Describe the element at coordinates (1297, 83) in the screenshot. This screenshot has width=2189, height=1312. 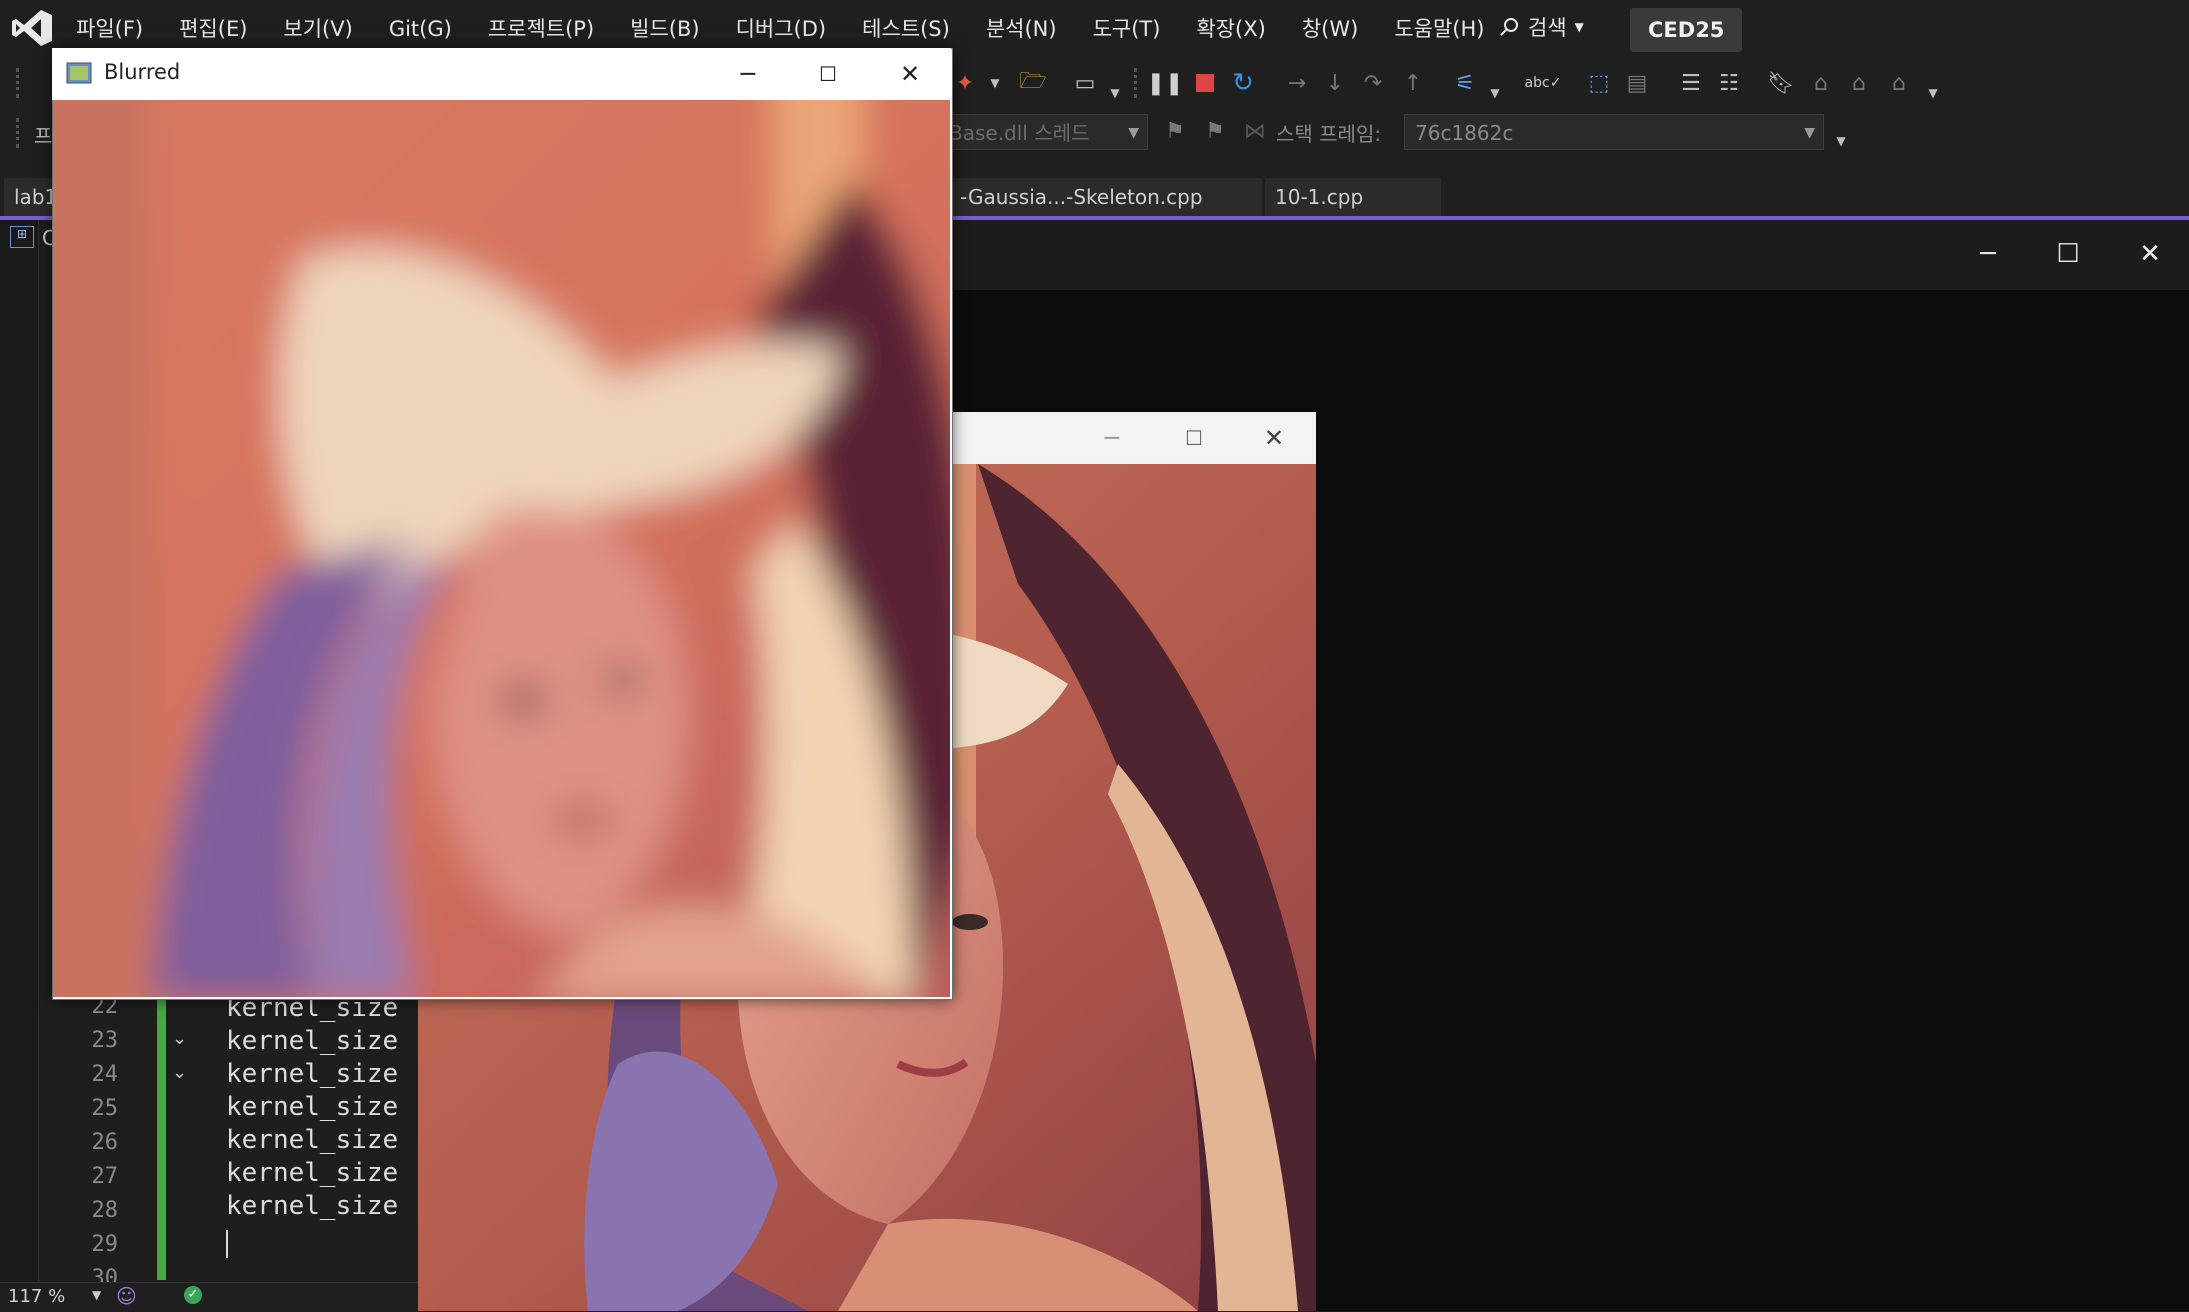
I see `show-next-statement-icon: →` at that location.